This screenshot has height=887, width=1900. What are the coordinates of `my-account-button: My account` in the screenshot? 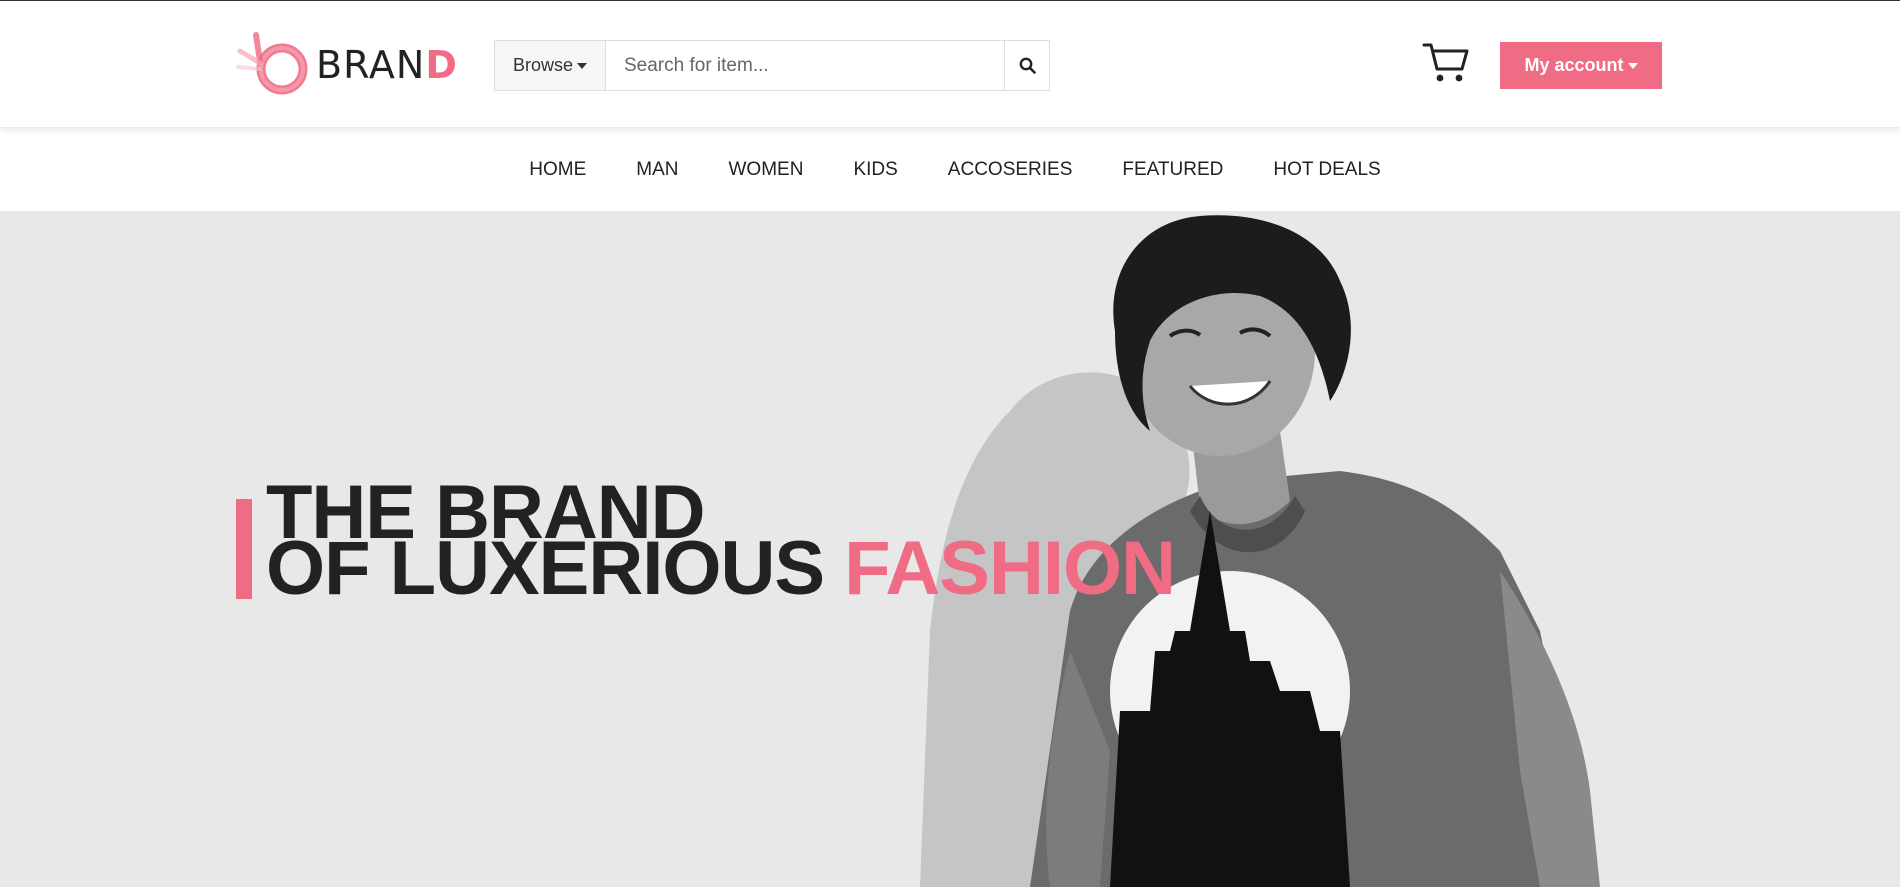 It's located at (1581, 65).